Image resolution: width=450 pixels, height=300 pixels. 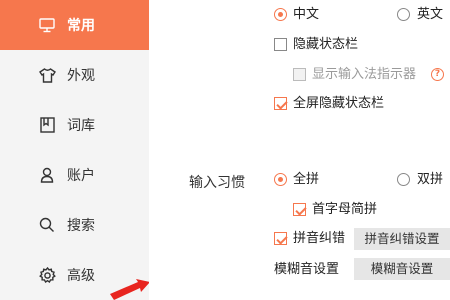 What do you see at coordinates (81, 26) in the screenshot?
I see `sidebar-item-label: 常用` at bounding box center [81, 26].